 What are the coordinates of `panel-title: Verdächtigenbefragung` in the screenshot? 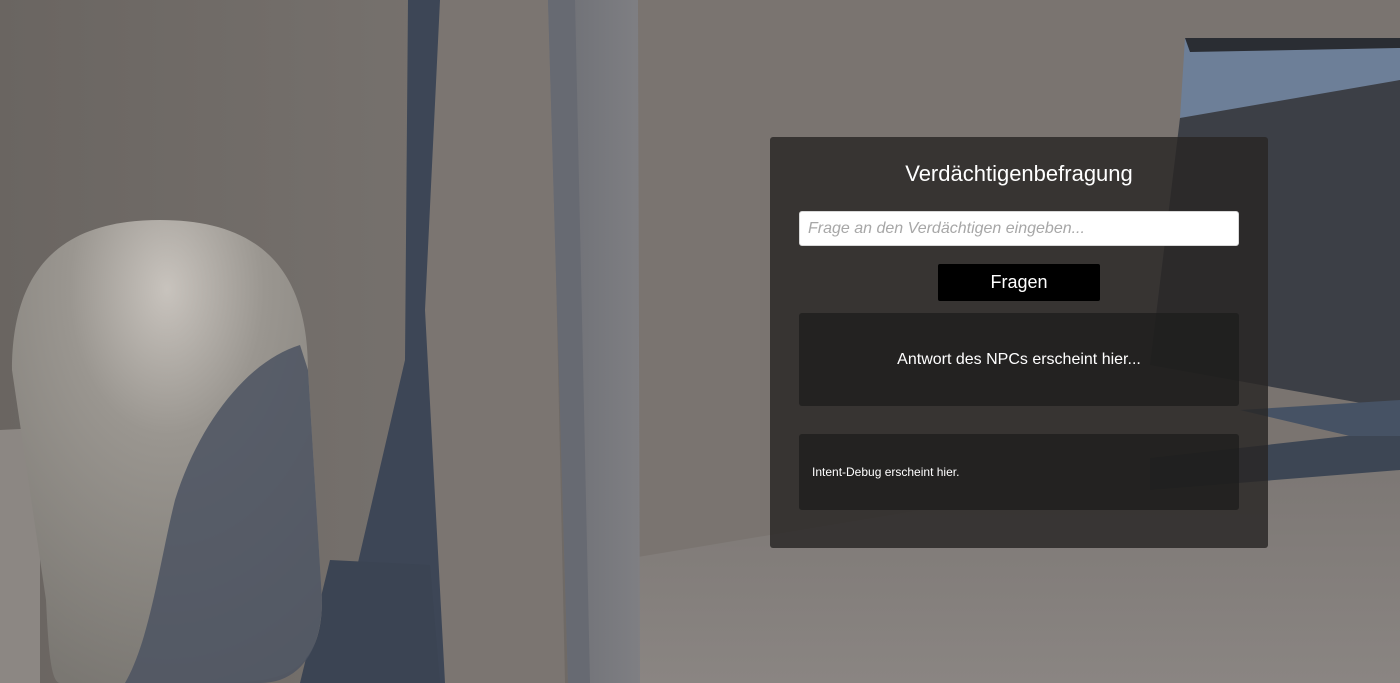 It's located at (1019, 173).